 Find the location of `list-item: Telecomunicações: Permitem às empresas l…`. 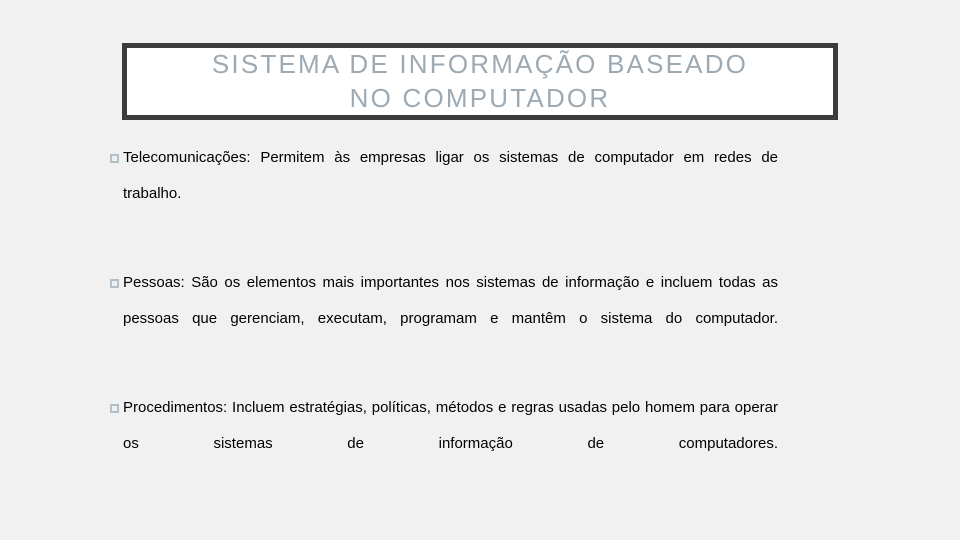

list-item: Telecomunicações: Permitem às empresas l… is located at coordinates (444, 194).